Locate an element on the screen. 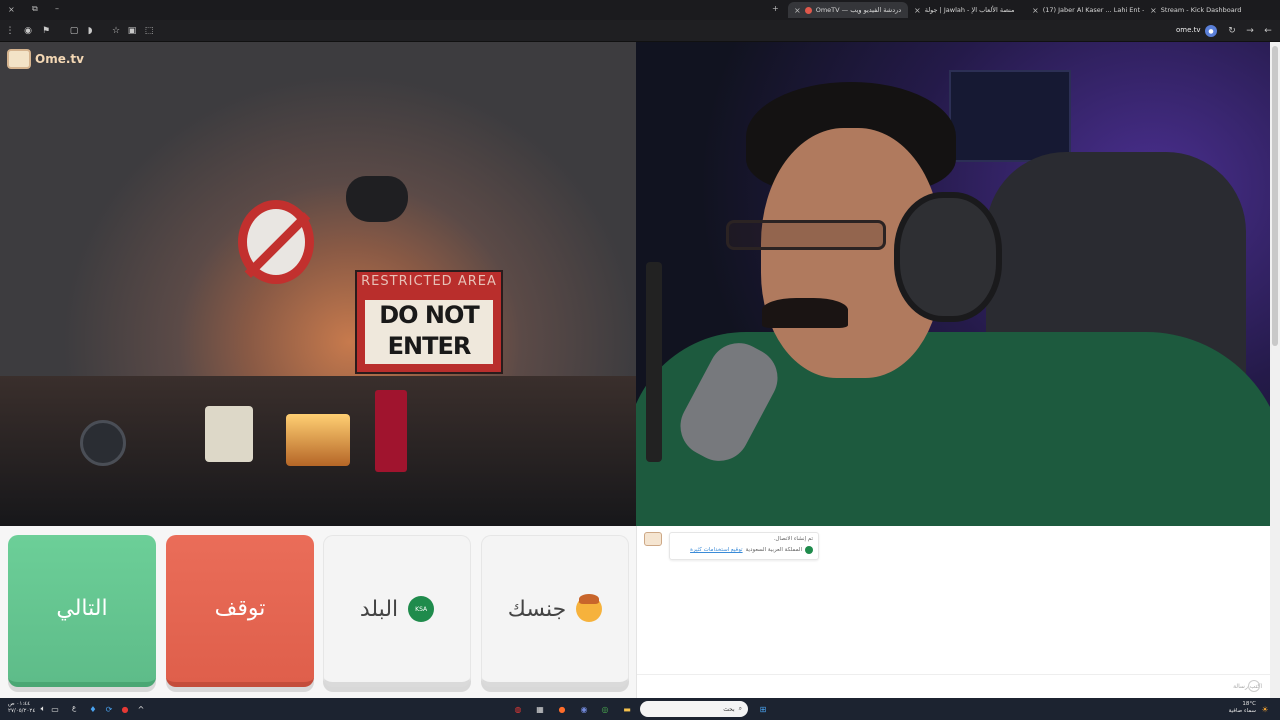 The width and height of the screenshot is (1280, 720). ometv-chat-logo-icon is located at coordinates (653, 539).